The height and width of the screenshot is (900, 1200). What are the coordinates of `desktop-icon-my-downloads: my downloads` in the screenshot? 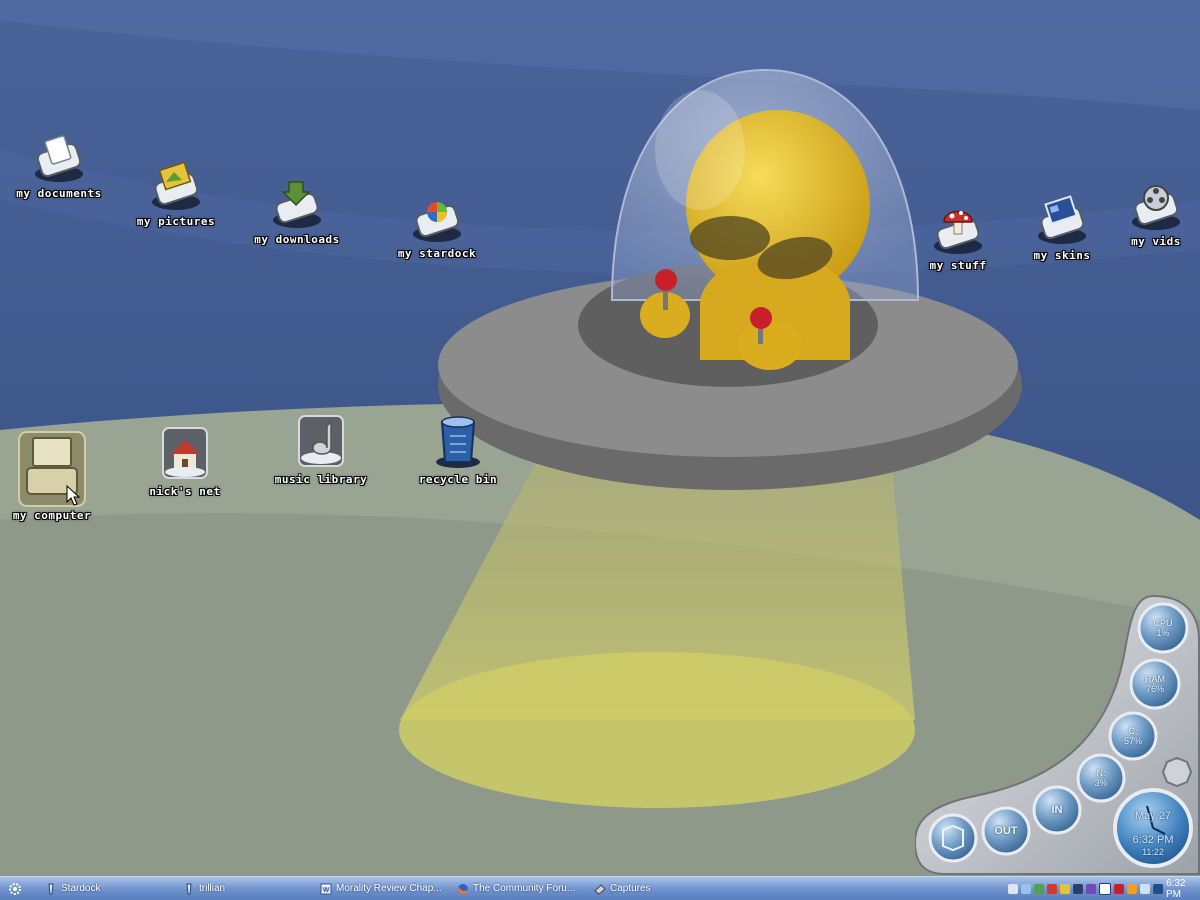 It's located at (297, 210).